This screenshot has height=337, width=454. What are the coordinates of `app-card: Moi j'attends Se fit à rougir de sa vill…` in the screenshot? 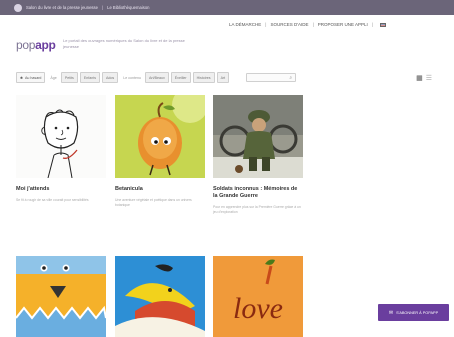 It's located at (61, 149).